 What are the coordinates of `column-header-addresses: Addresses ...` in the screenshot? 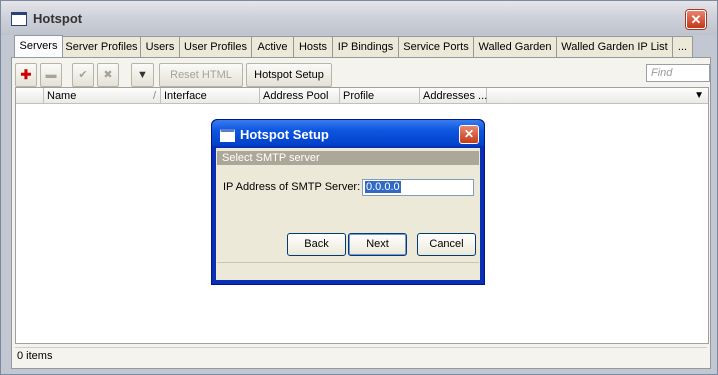 It's located at (453, 96).